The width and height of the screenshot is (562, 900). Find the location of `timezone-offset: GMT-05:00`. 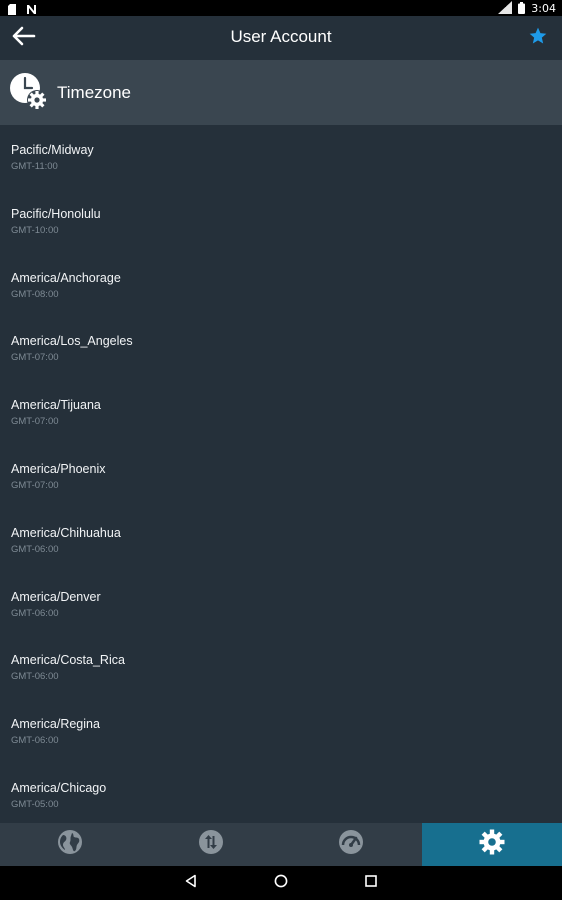

timezone-offset: GMT-05:00 is located at coordinates (35, 804).